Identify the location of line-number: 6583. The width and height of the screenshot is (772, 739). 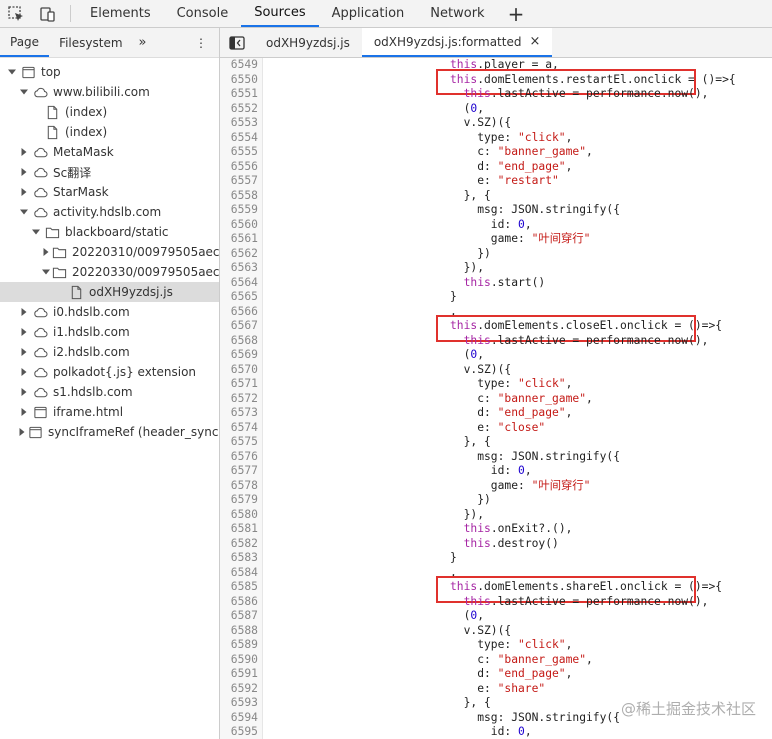
(239, 558).